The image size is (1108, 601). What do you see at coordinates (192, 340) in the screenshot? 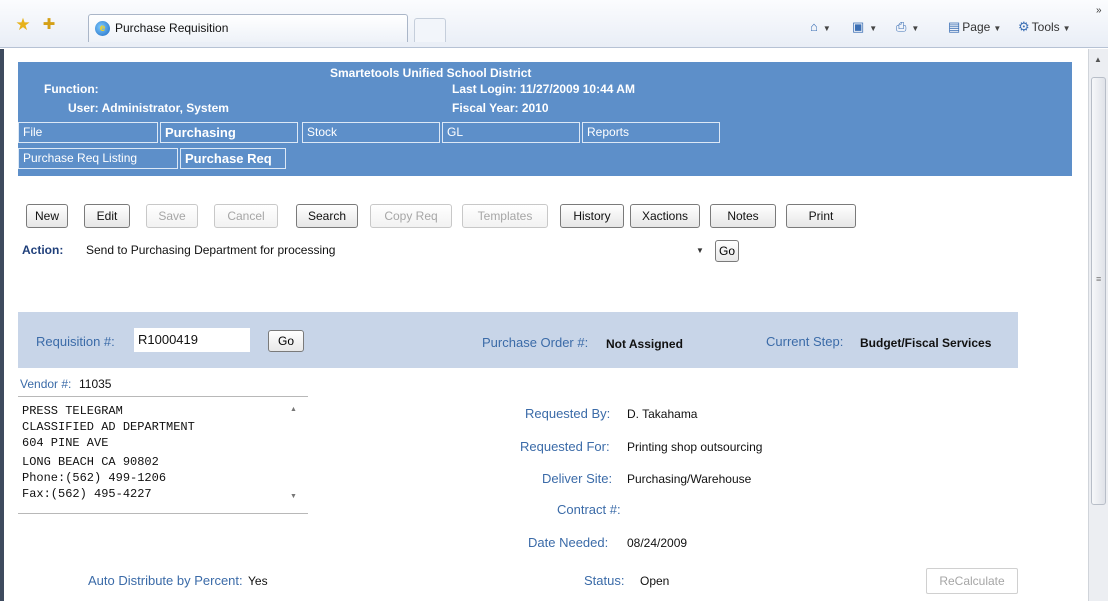
I see `requisition-input: R1000419` at bounding box center [192, 340].